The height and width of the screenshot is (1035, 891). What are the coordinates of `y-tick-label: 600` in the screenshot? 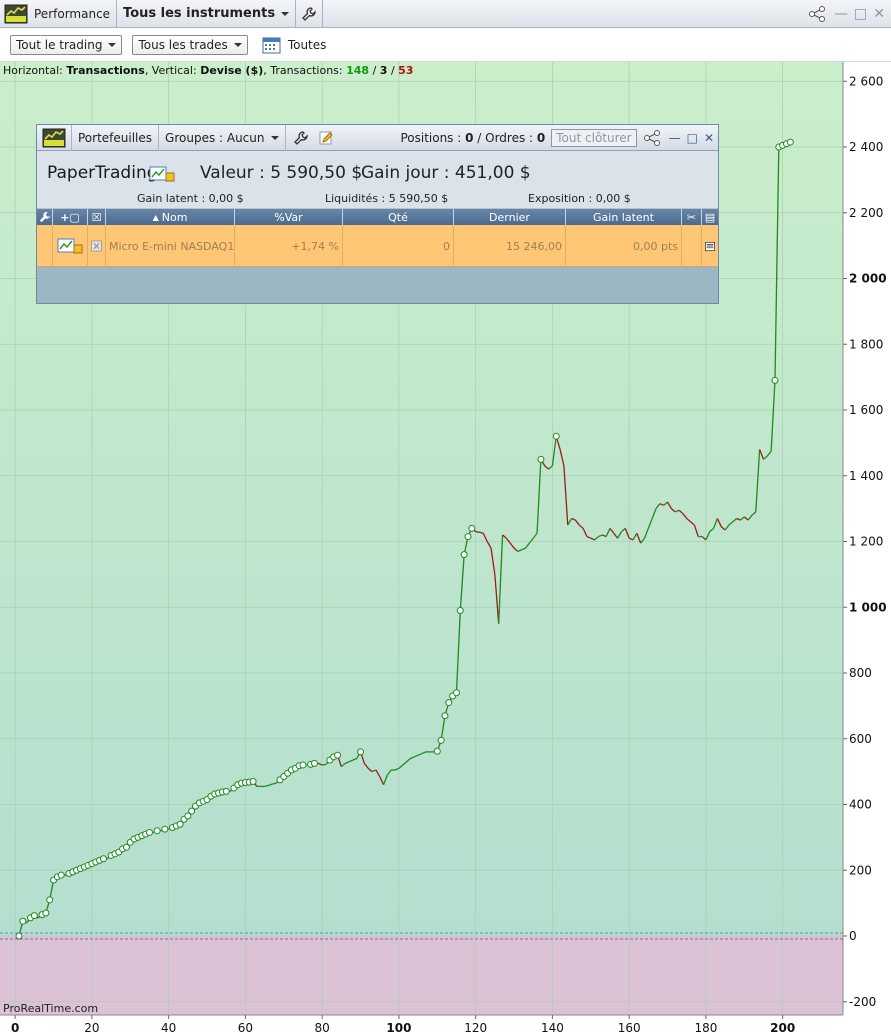 It's located at (860, 739).